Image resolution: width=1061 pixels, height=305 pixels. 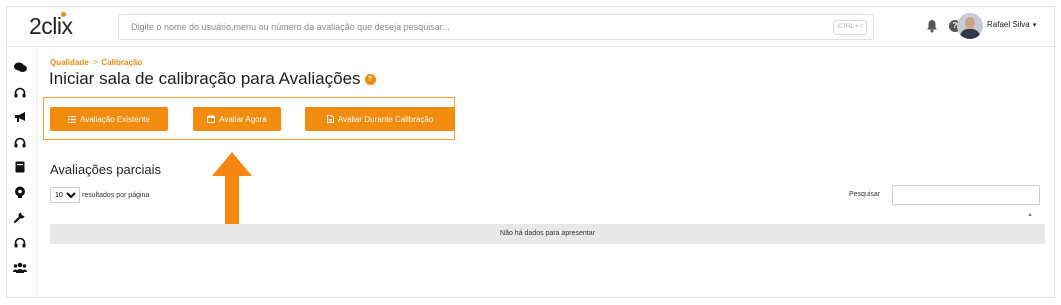 What do you see at coordinates (65, 195) in the screenshot?
I see `page-size-select: 10` at bounding box center [65, 195].